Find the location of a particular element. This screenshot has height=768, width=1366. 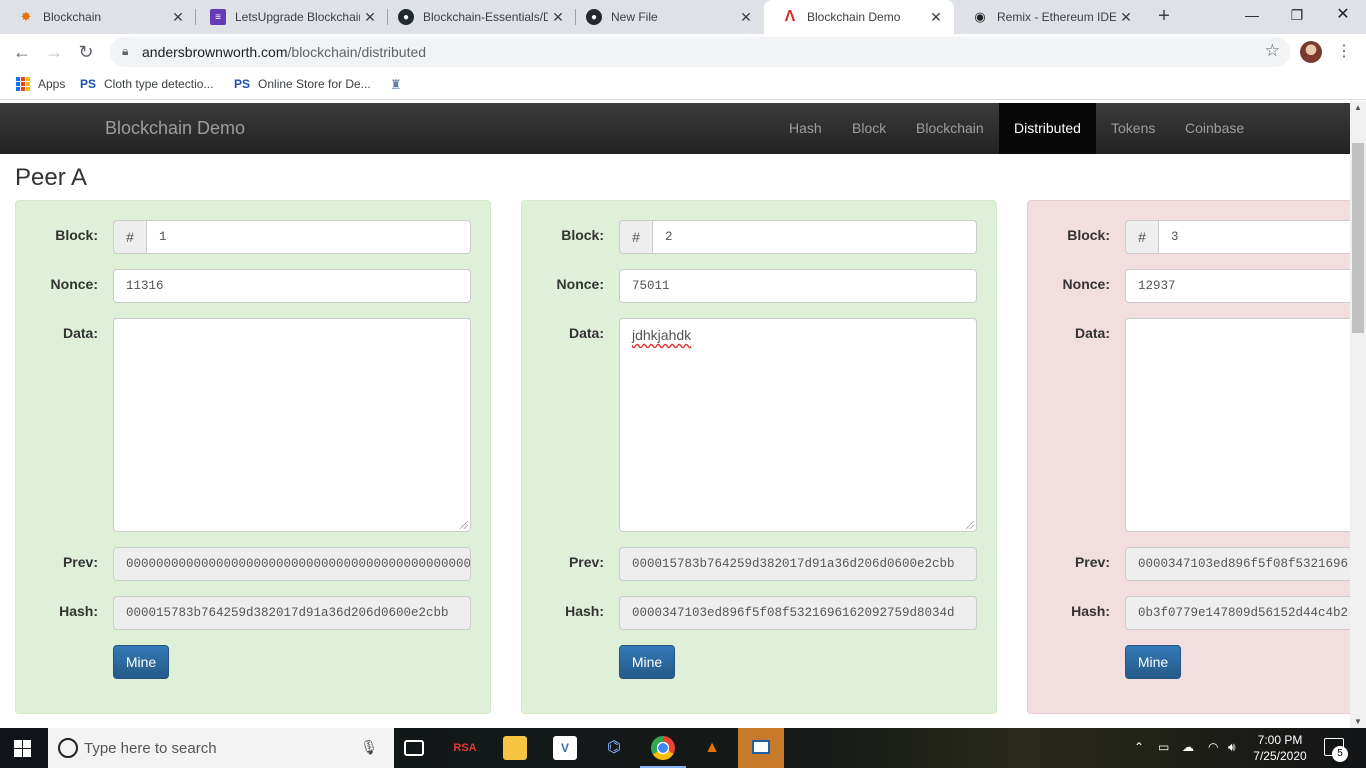

data-textarea: jdhkjahdk is located at coordinates (798, 425).